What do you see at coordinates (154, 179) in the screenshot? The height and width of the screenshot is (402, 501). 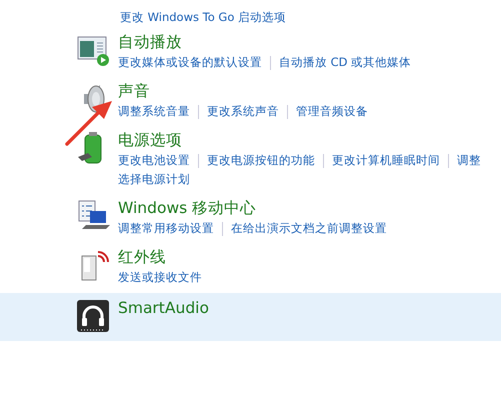 I see `link: 选择电源计划` at bounding box center [154, 179].